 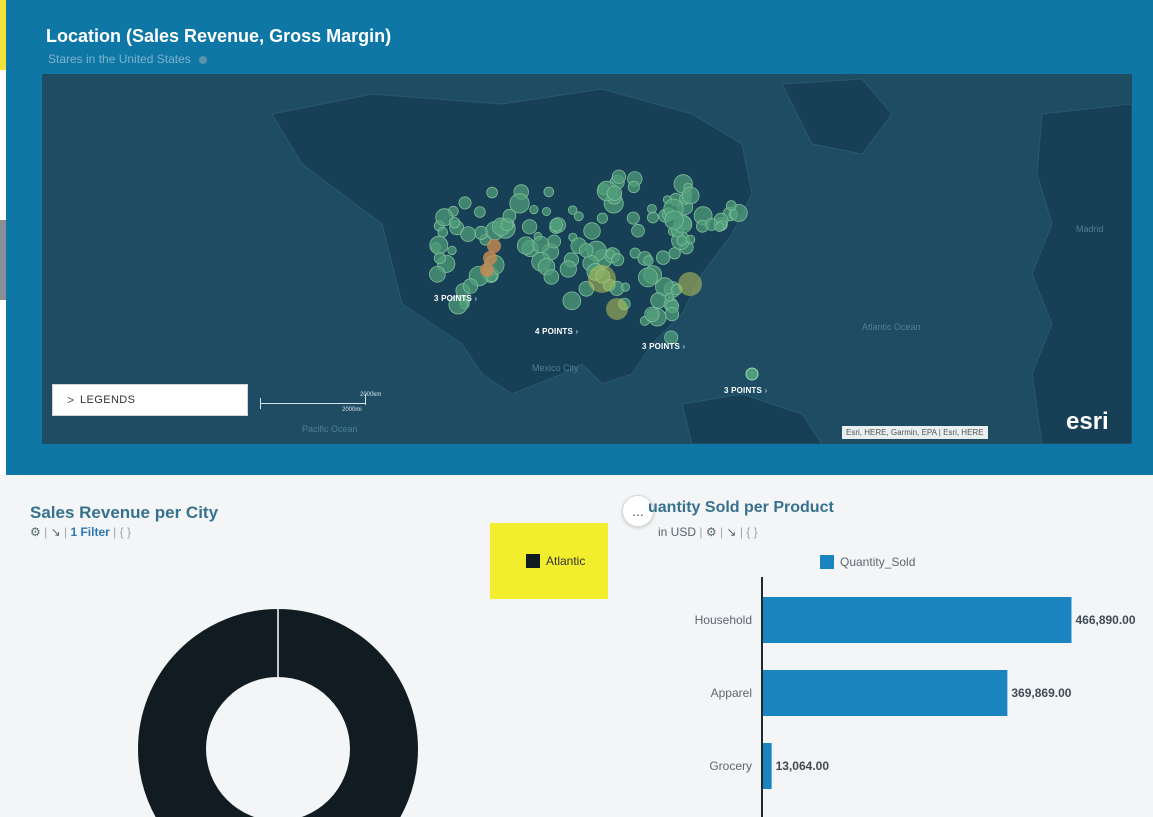 I want to click on scale-mi: 2000mi, so click(x=352, y=410).